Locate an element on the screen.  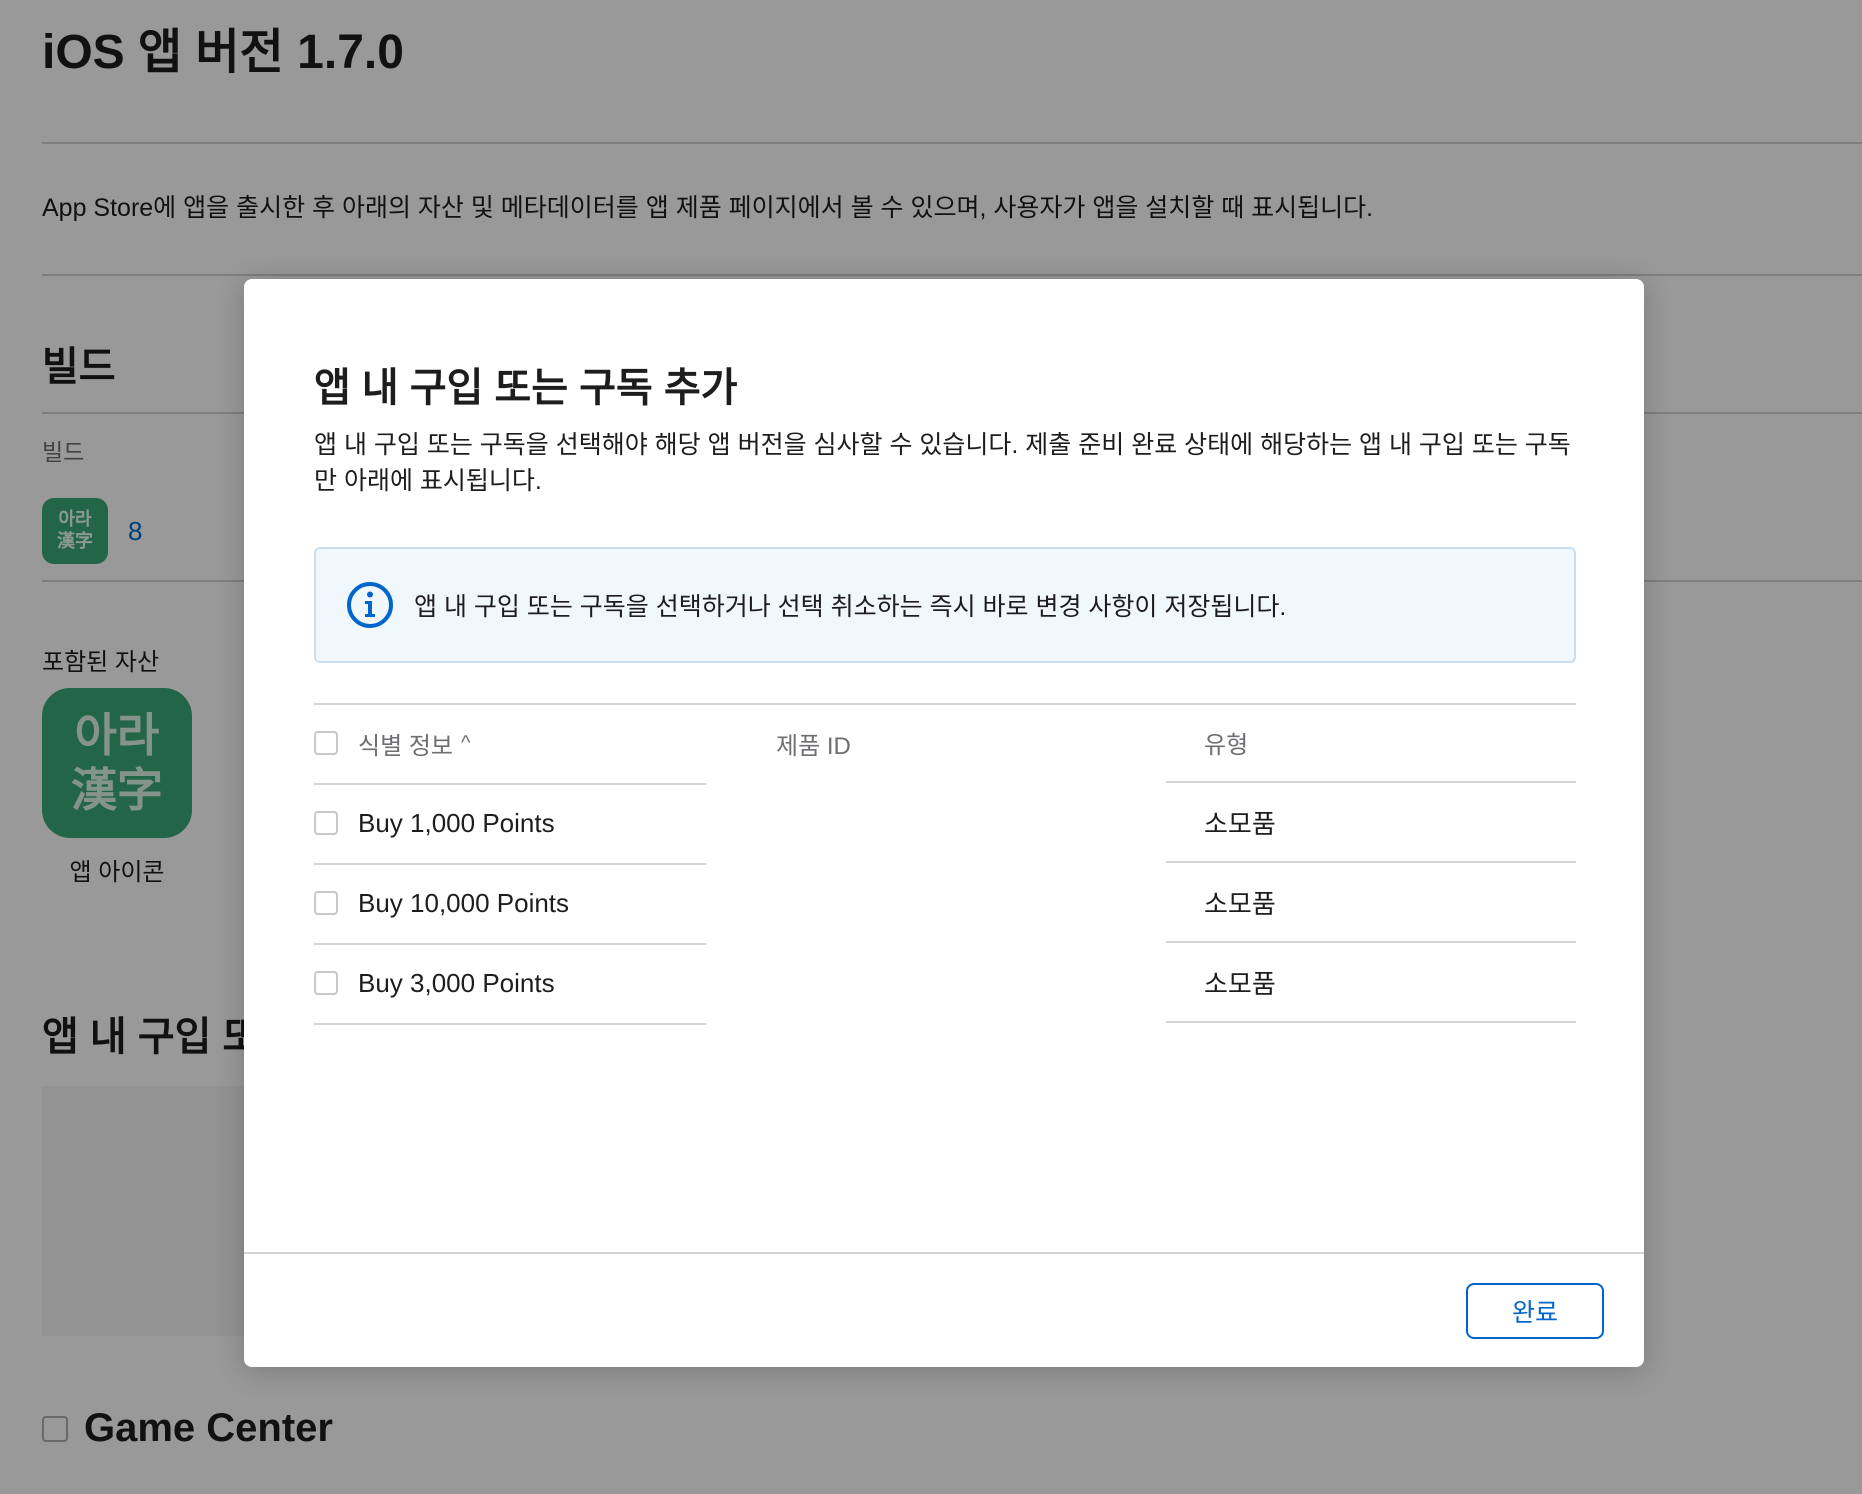
modal-title: 앱 내 구입 또는 구독 추가 is located at coordinates (526, 388).